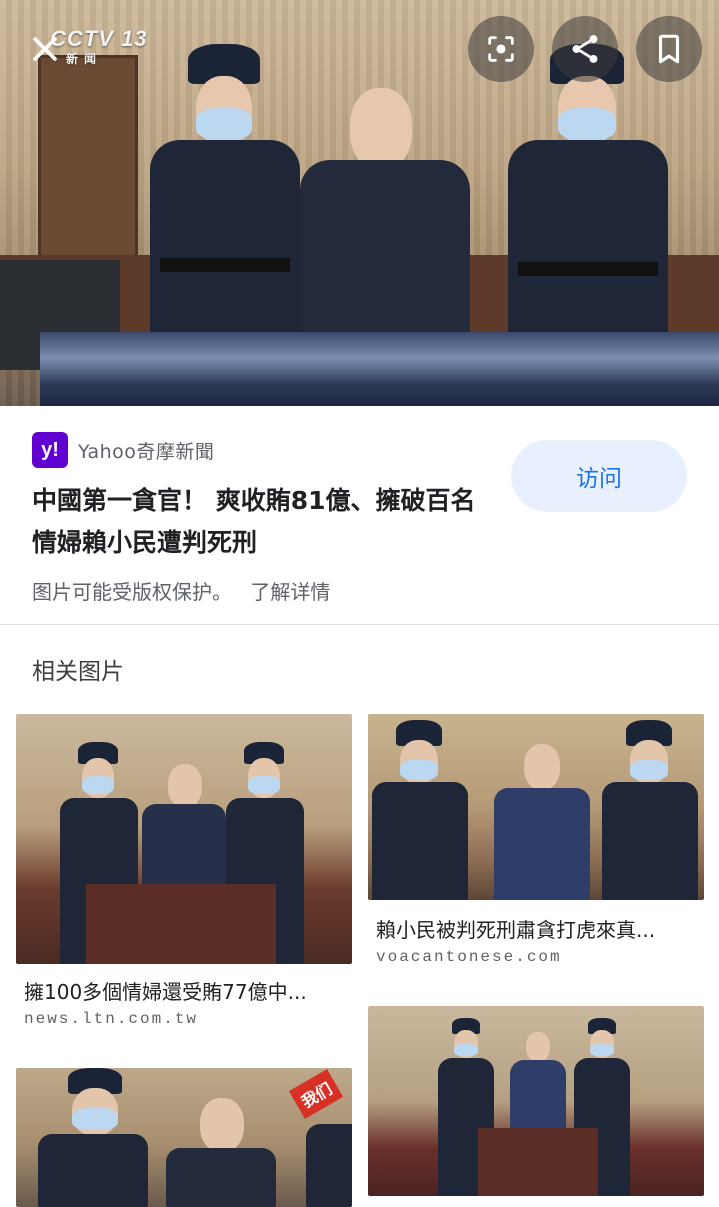 This screenshot has height=1207, width=719. Describe the element at coordinates (111, 1019) in the screenshot. I see `related-domain-1: news.ltn.com.tw` at that location.